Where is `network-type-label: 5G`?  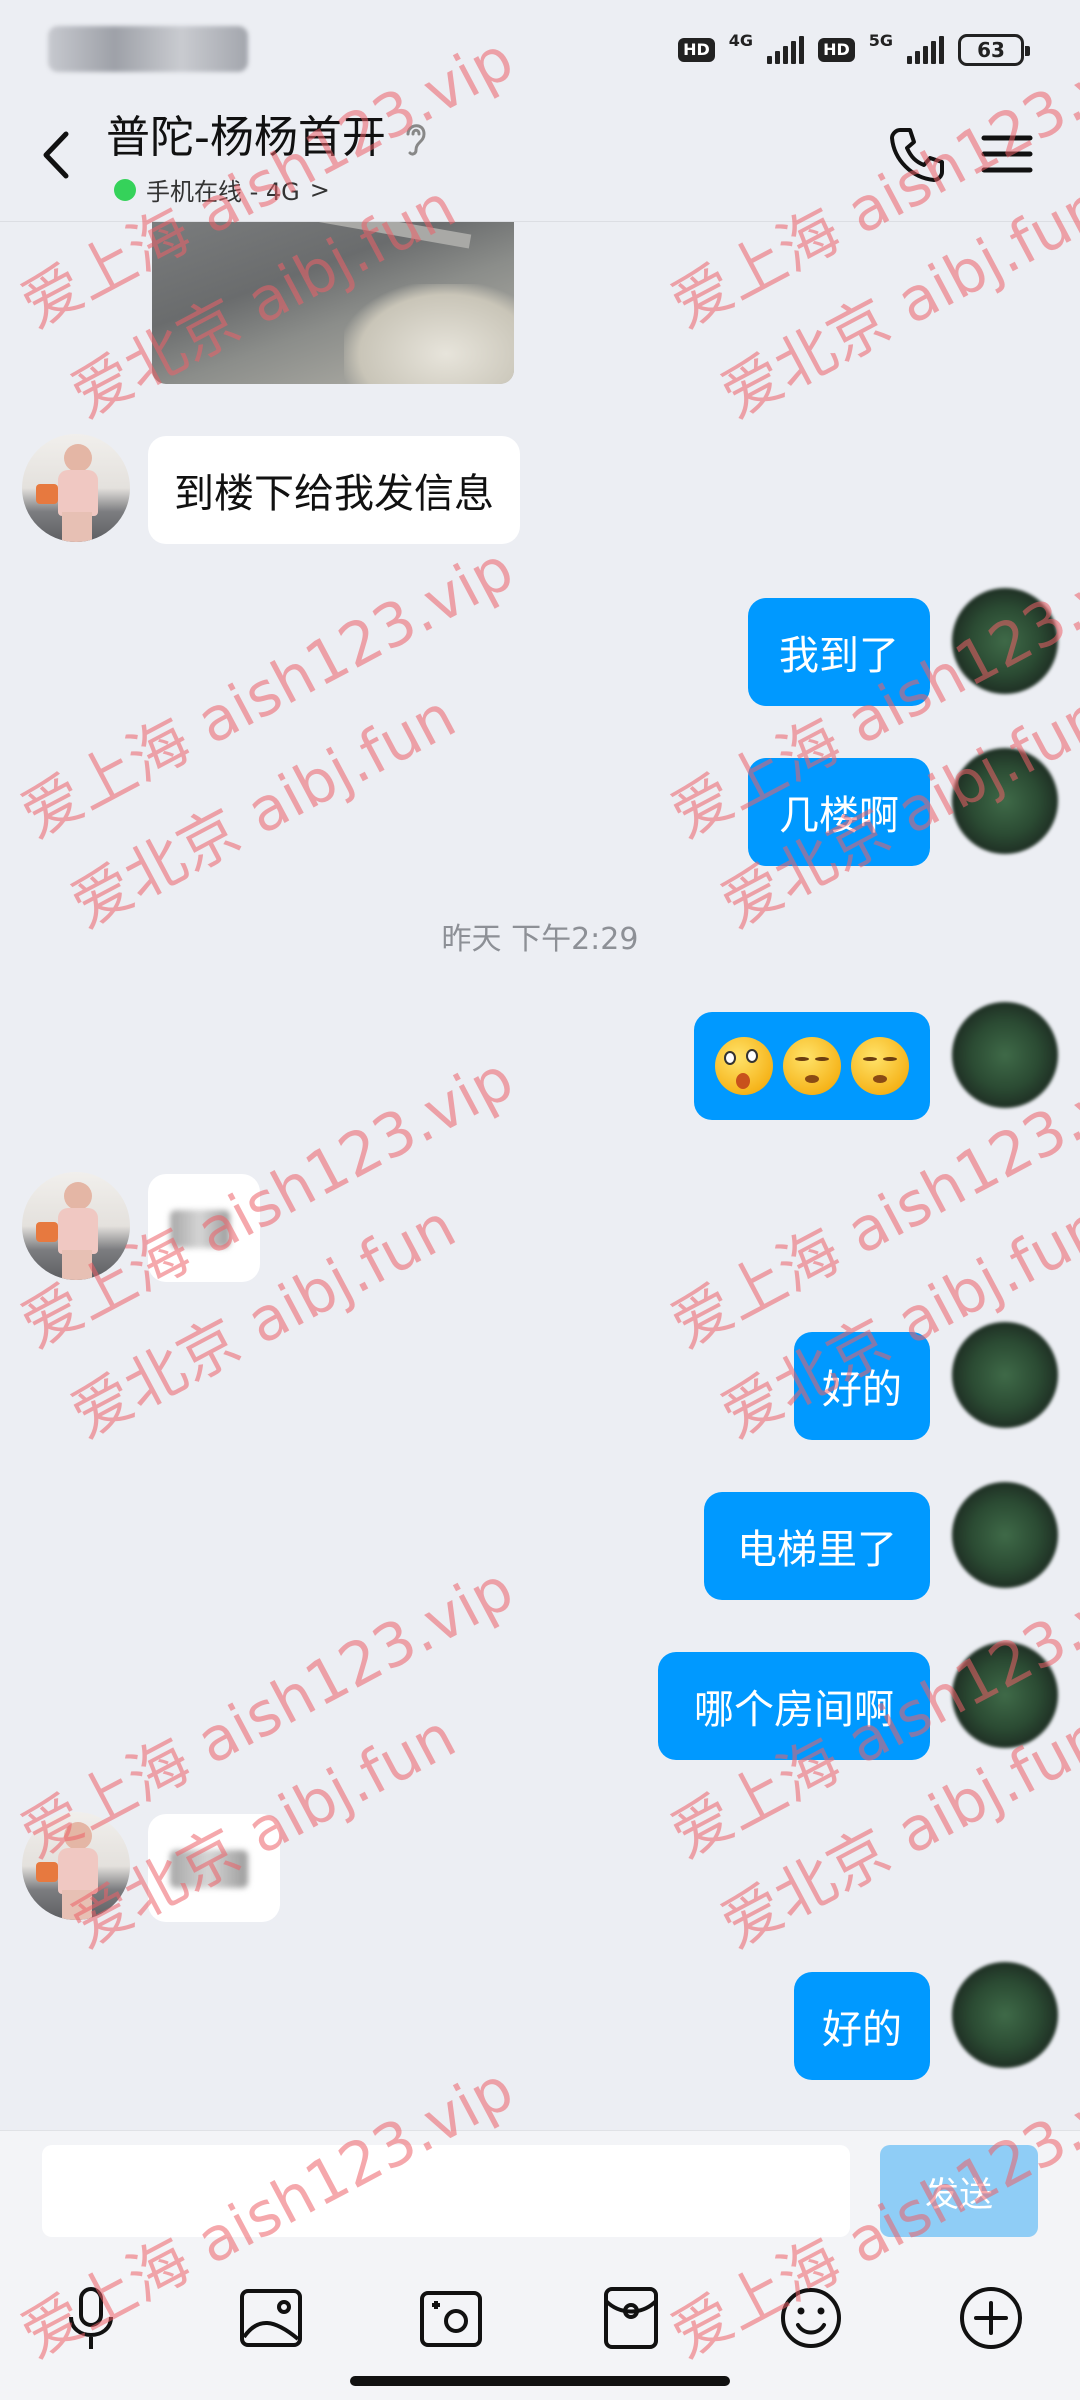
network-type-label: 5G is located at coordinates (880, 40).